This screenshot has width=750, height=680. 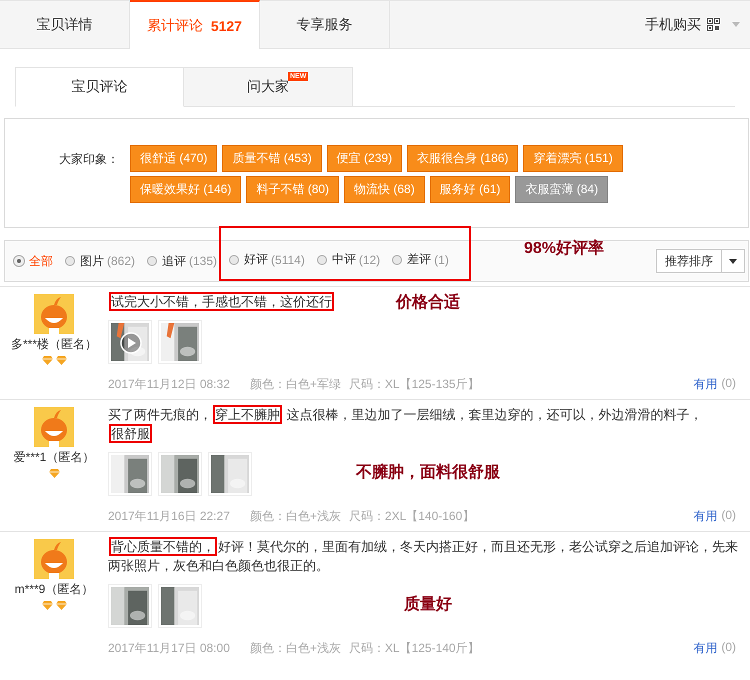 I want to click on filter-label: 中评, so click(x=344, y=259).